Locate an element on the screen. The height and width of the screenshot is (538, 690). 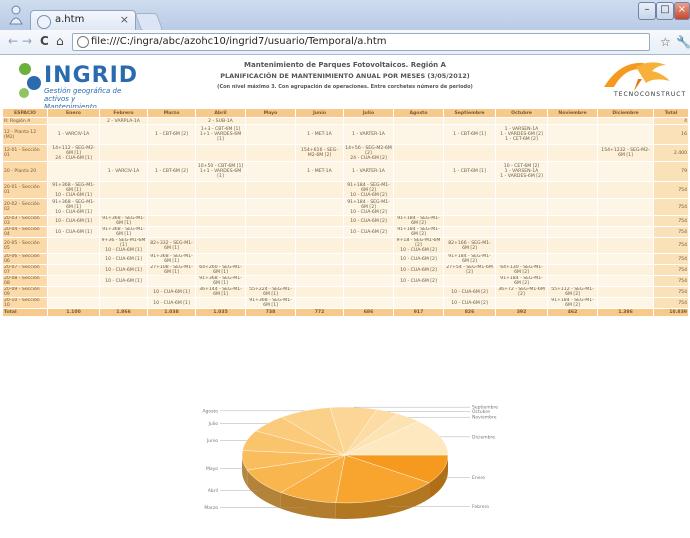
title-bar: a.htm × – □ × is located at coordinates (345, 15).